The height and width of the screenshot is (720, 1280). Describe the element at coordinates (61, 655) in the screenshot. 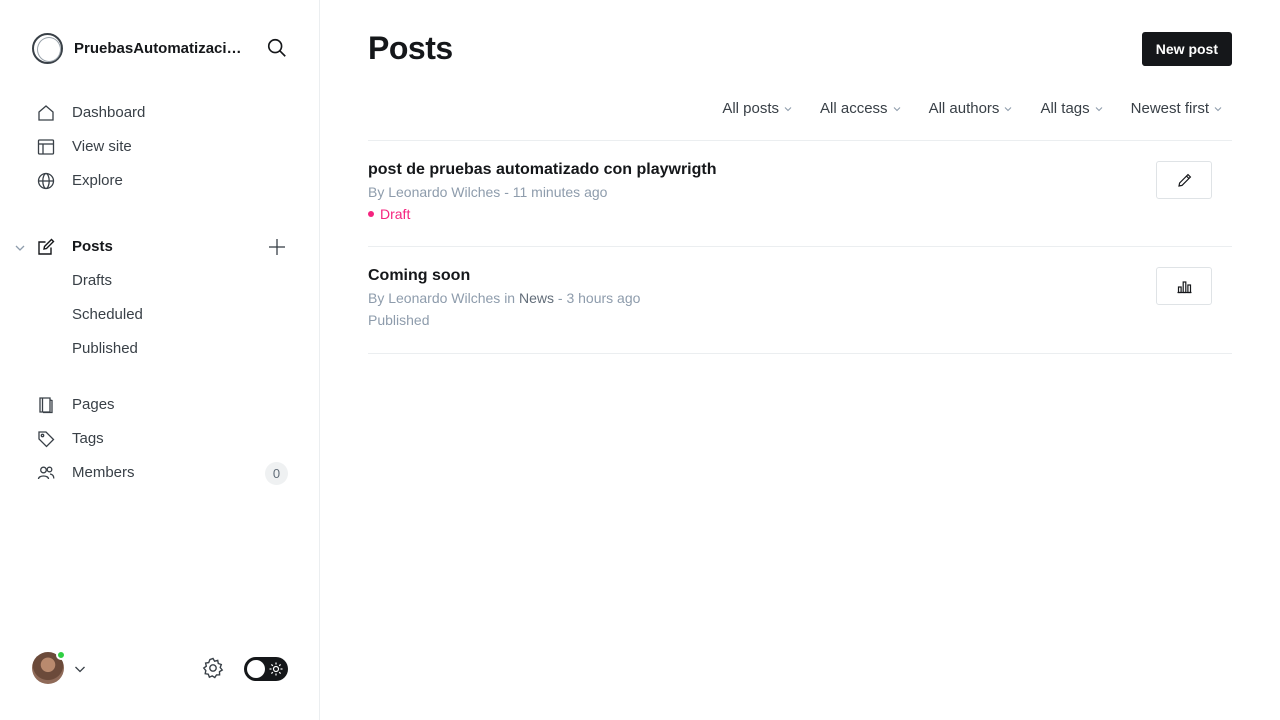

I see `online-status-dot` at that location.